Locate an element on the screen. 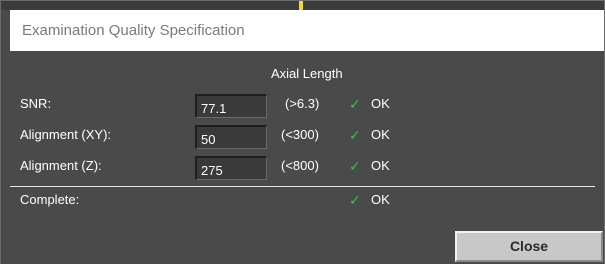 Image resolution: width=605 pixels, height=264 pixels. section-header-axial-length: Axial Length is located at coordinates (307, 73).